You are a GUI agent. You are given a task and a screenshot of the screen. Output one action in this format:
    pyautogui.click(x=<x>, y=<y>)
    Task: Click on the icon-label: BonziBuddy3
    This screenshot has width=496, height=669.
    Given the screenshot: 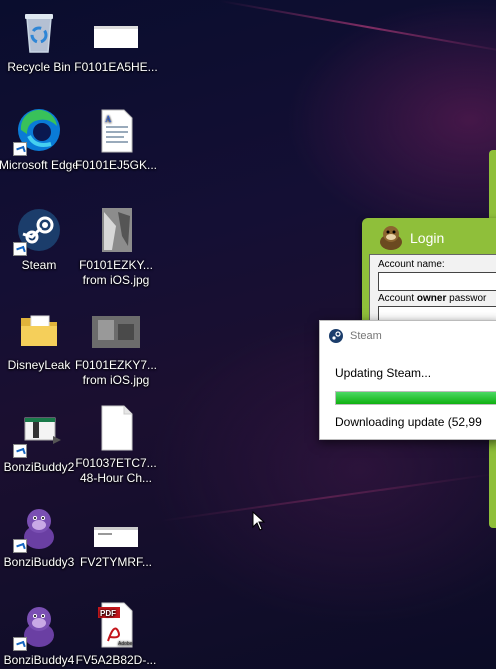 What is the action you would take?
    pyautogui.click(x=39, y=562)
    